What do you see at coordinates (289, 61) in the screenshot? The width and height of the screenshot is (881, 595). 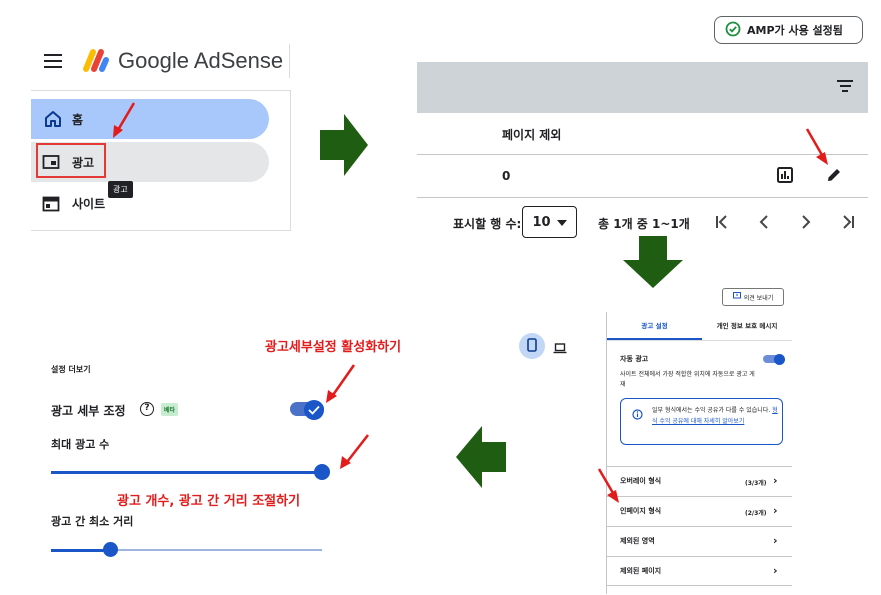 I see `header-divider` at bounding box center [289, 61].